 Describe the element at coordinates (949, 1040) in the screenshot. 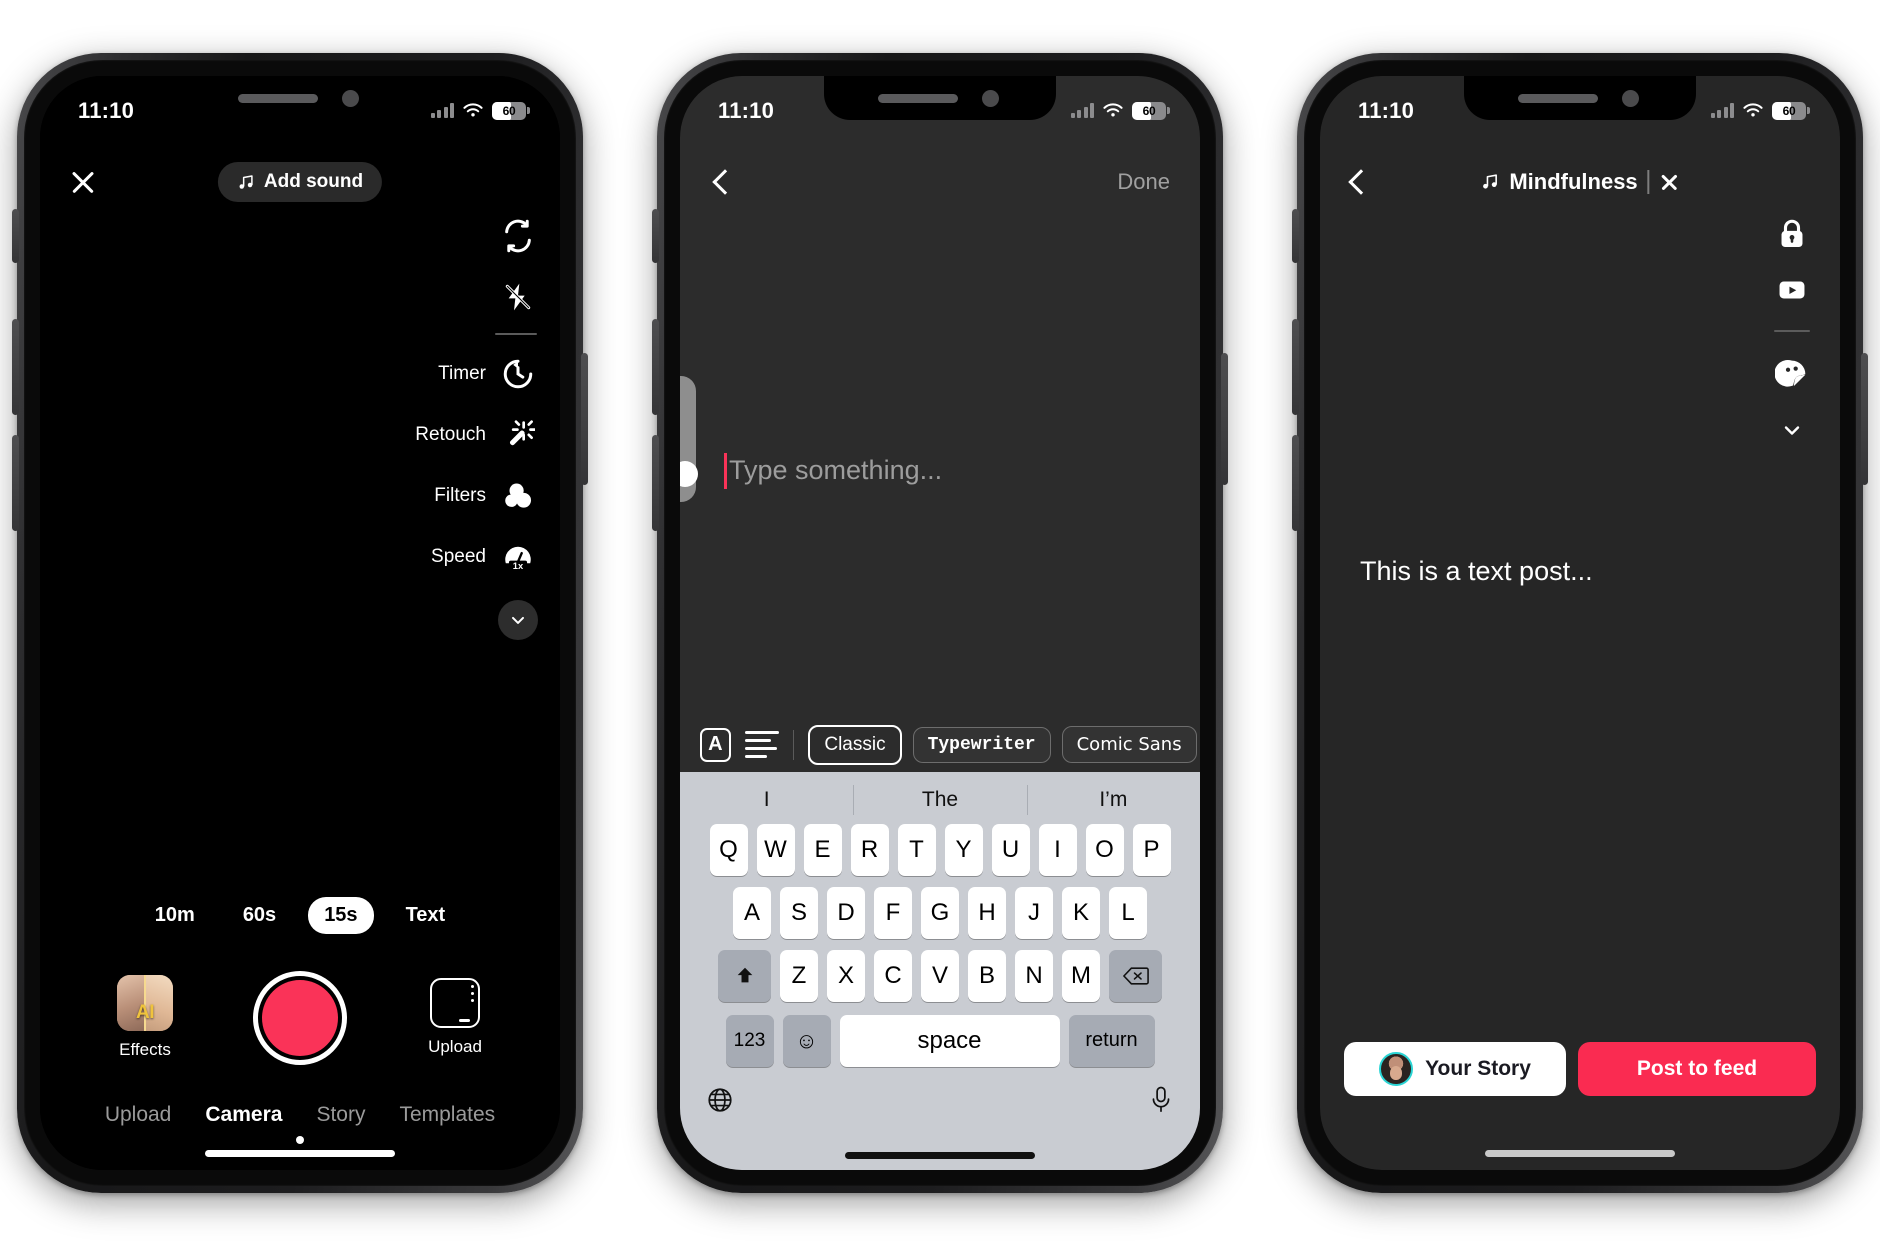

I see `space-key: space` at that location.